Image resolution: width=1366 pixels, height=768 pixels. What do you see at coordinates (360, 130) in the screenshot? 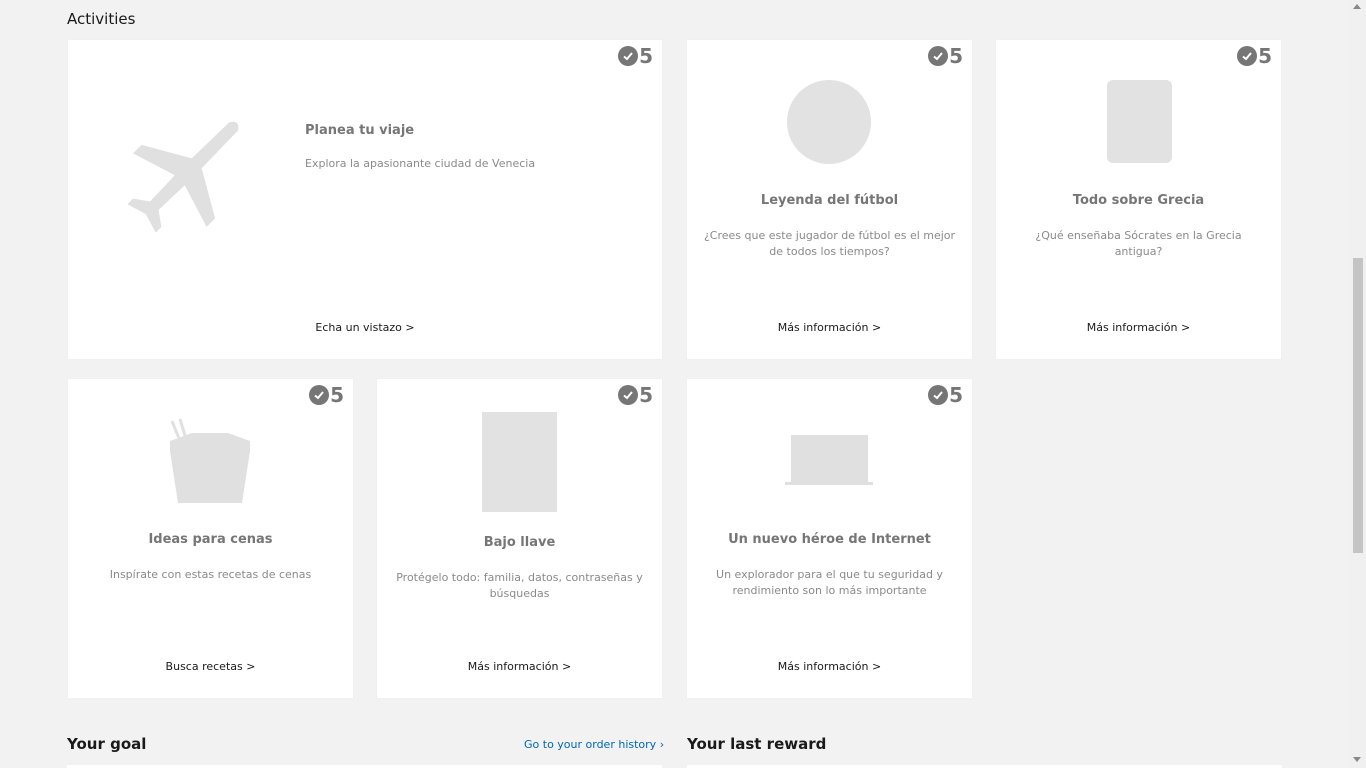
I see `card-title: Planea tu viaje` at bounding box center [360, 130].